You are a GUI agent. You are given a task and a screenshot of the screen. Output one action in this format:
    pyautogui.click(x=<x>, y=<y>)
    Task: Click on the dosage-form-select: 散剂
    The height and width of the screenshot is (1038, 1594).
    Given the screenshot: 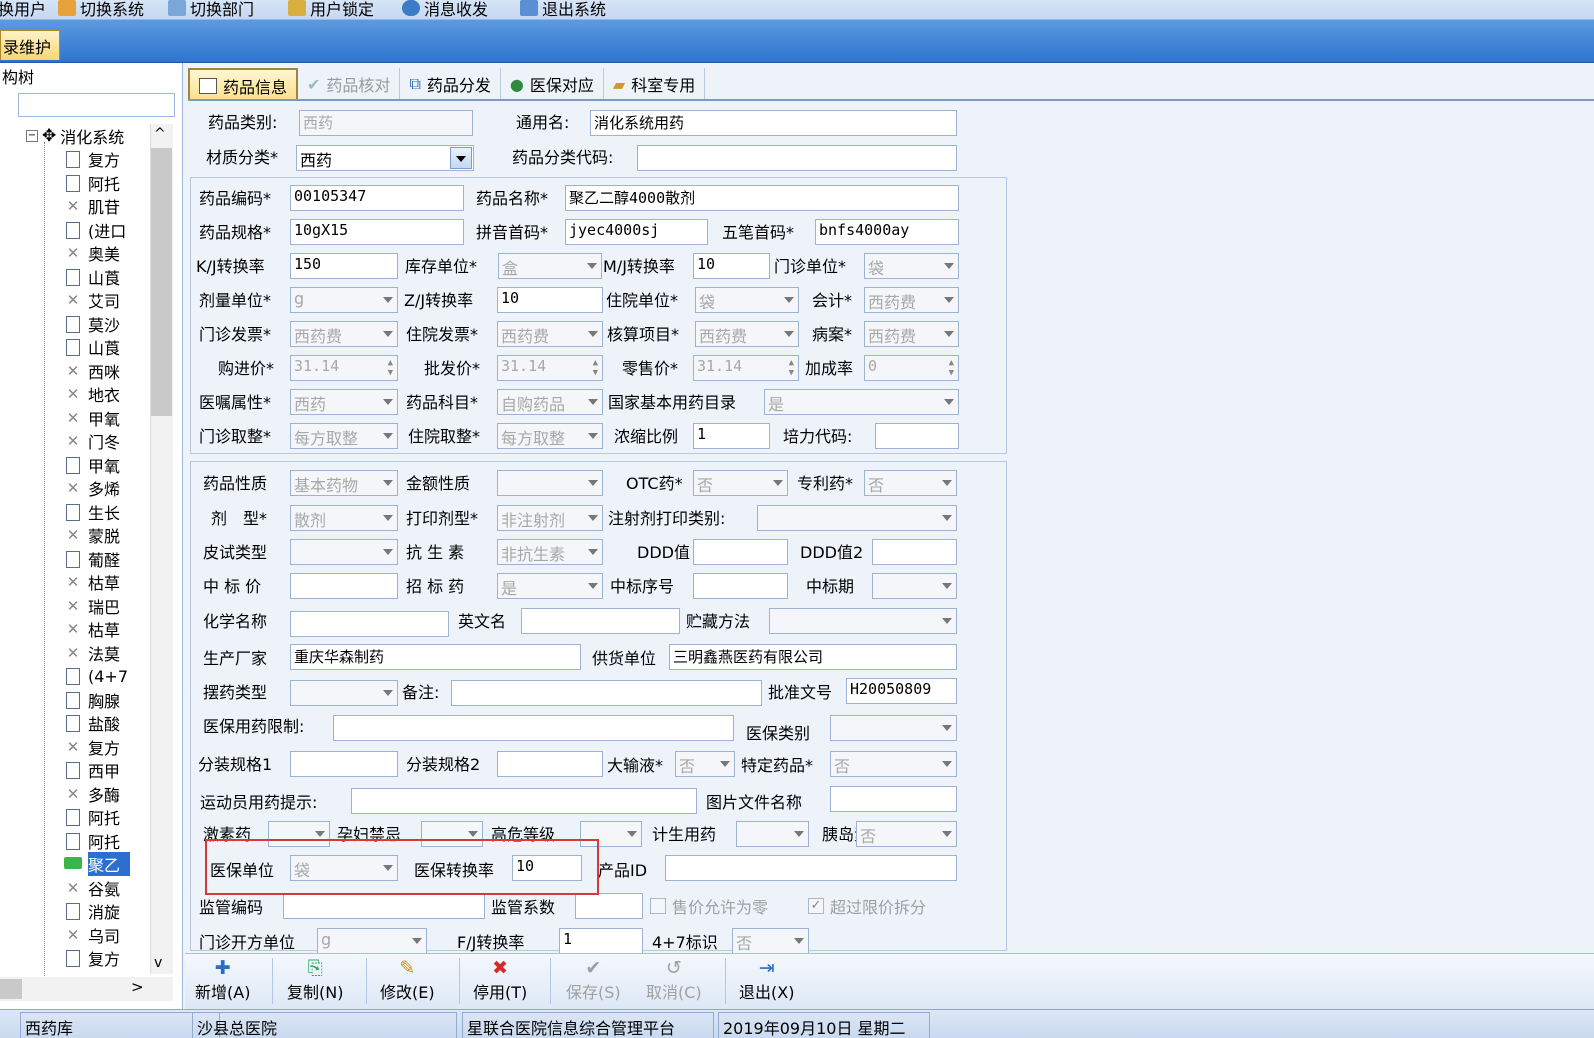 What is the action you would take?
    pyautogui.click(x=344, y=518)
    